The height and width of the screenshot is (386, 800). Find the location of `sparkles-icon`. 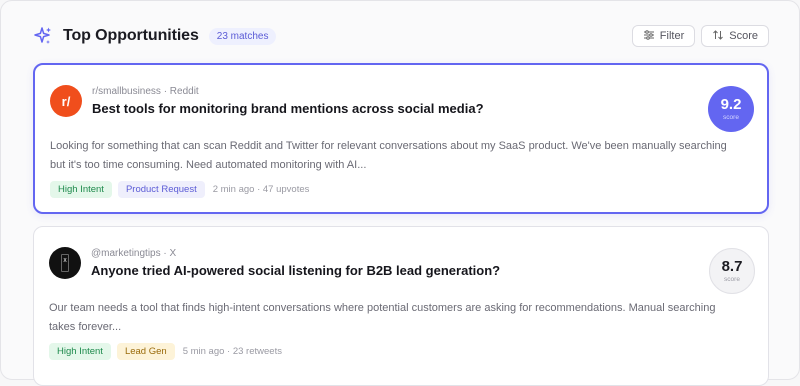

sparkles-icon is located at coordinates (43, 36).